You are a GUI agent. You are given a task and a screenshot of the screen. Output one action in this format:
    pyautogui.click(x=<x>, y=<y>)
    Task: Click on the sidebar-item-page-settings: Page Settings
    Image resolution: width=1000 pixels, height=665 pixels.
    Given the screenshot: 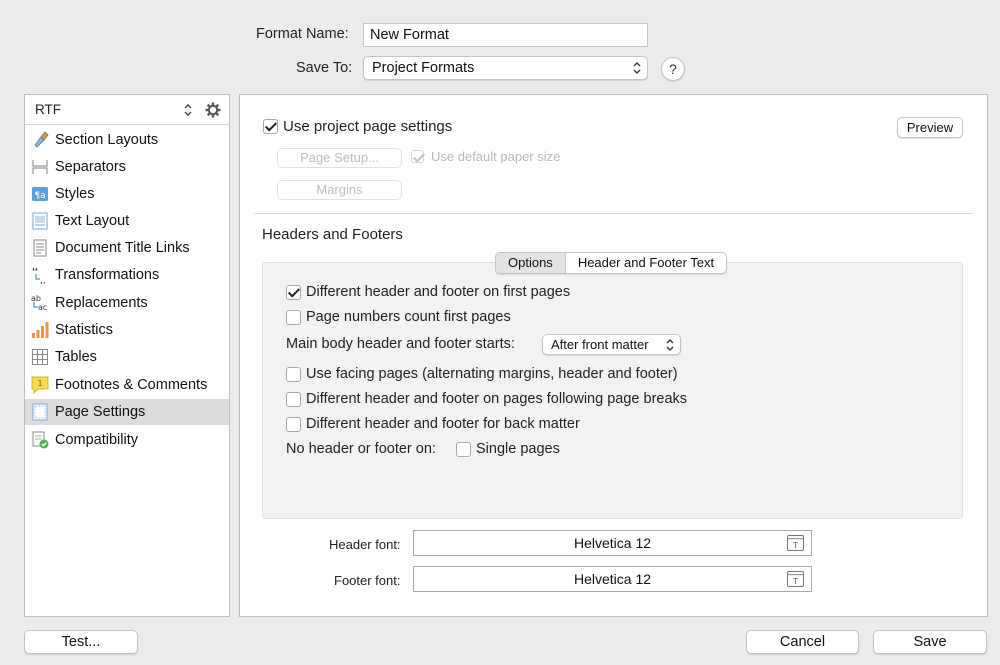 What is the action you would take?
    pyautogui.click(x=127, y=412)
    